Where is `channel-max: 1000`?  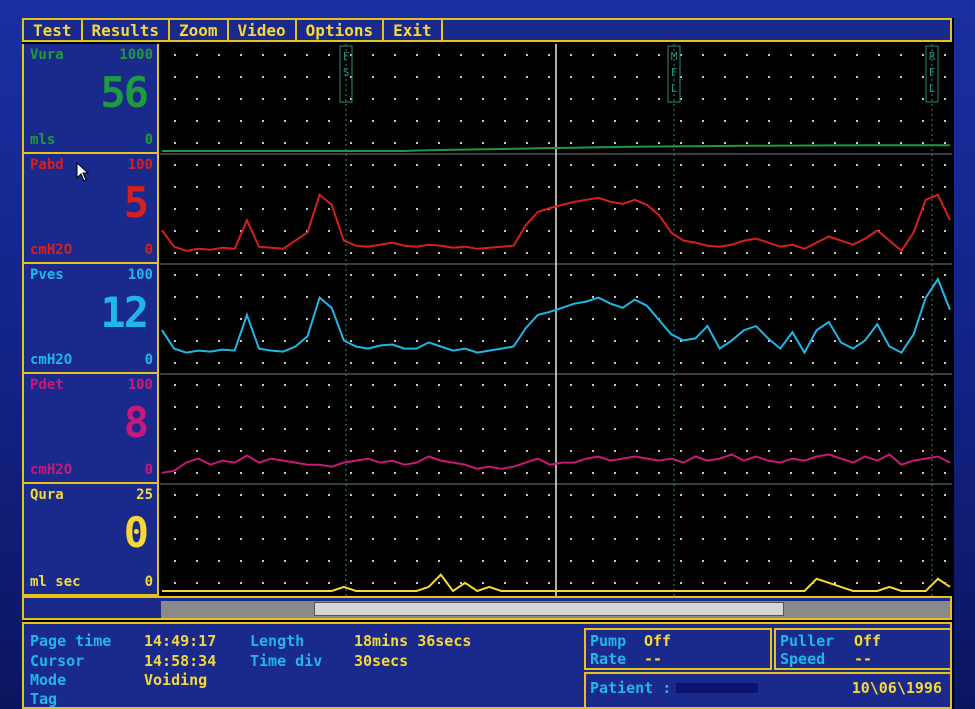 channel-max: 1000 is located at coordinates (136, 55).